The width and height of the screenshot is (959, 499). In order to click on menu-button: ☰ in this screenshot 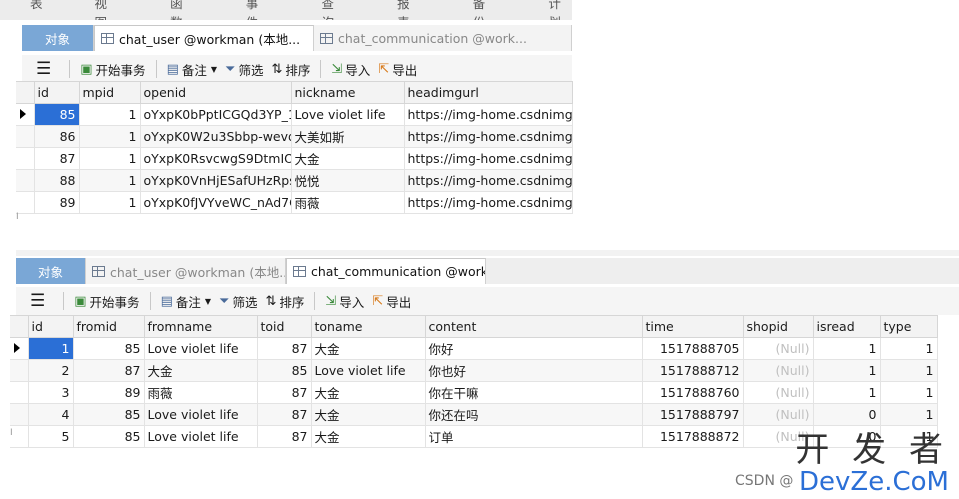, I will do `click(37, 301)`.